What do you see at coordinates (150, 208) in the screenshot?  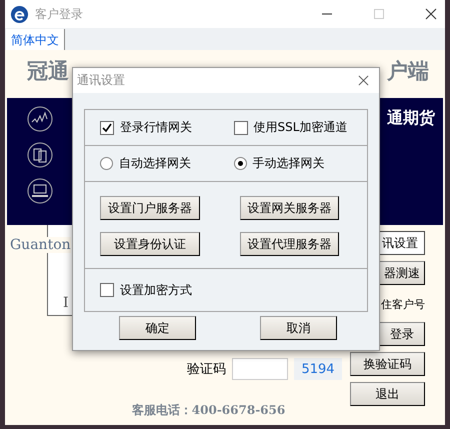 I see `server-settings-button: 设置门户服务器` at bounding box center [150, 208].